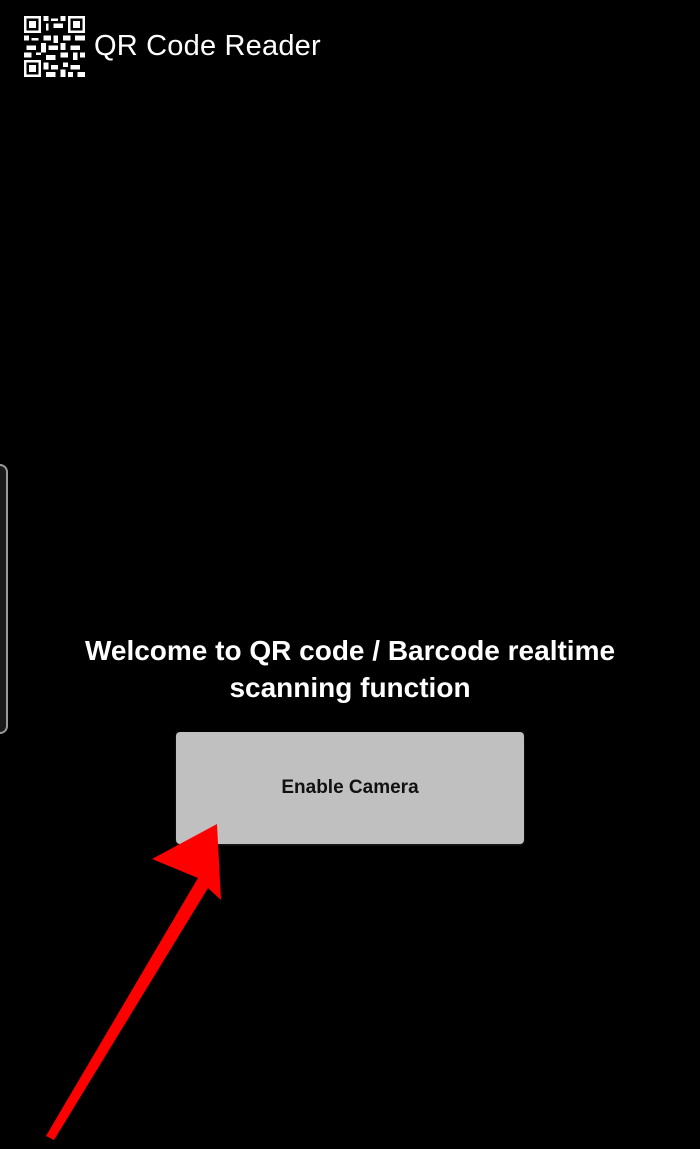  I want to click on enable-camera-label: Enable Camera, so click(350, 787).